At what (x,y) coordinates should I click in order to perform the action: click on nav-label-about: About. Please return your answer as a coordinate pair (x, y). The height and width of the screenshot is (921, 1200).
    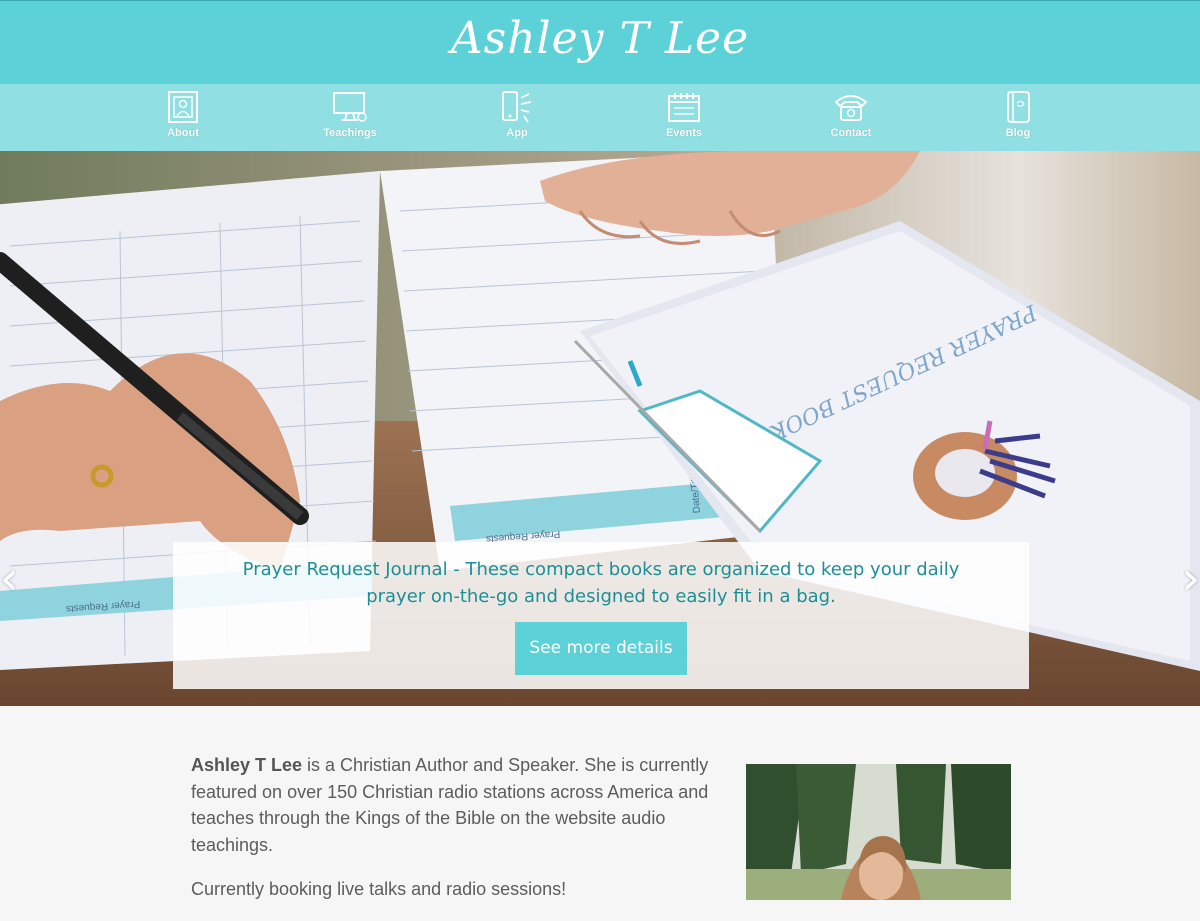
    Looking at the image, I should click on (183, 133).